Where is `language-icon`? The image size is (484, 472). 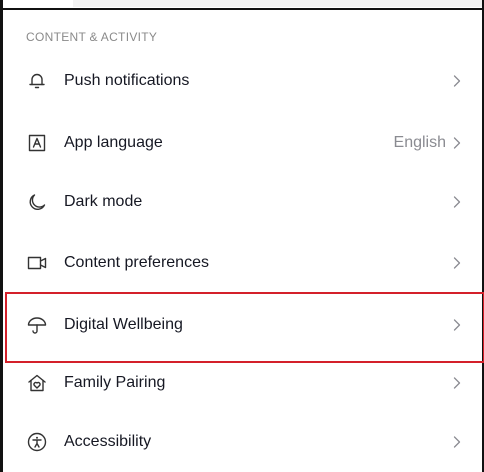
language-icon is located at coordinates (37, 143).